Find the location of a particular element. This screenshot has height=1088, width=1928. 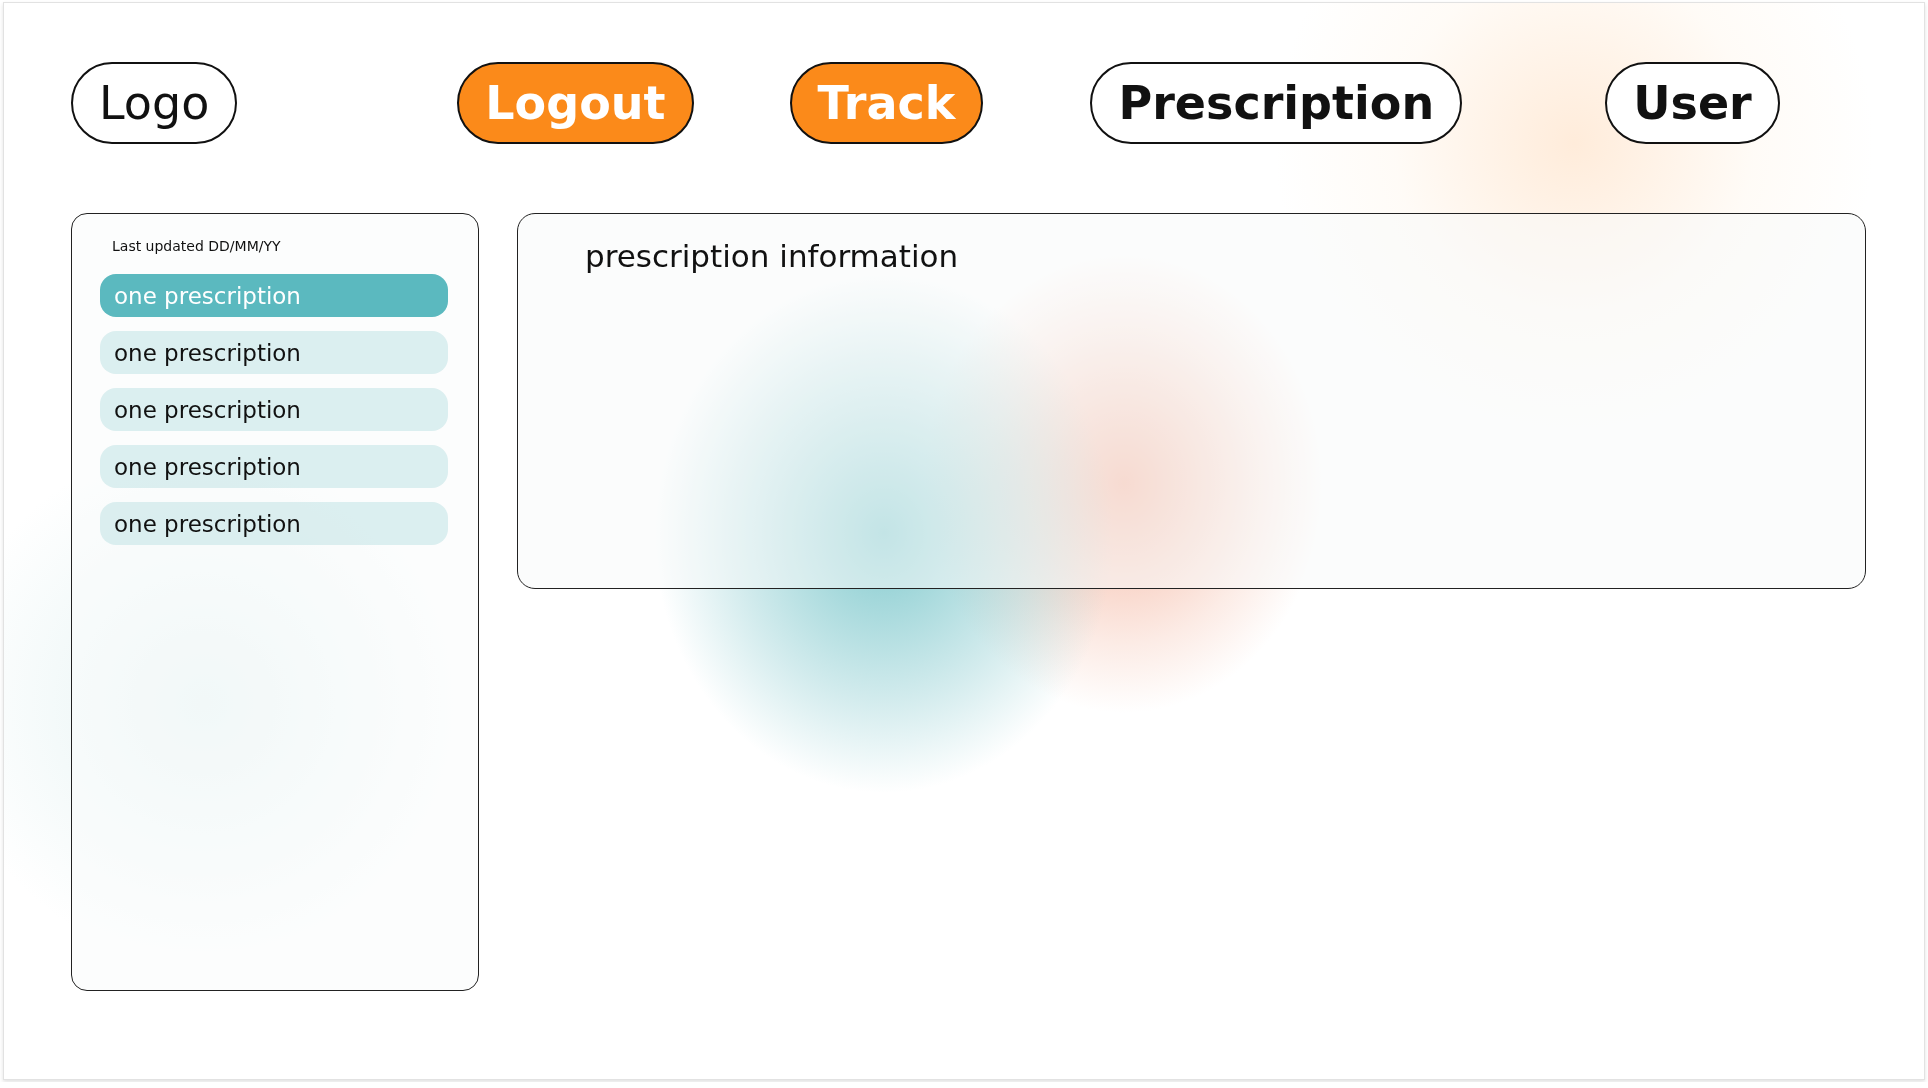

nav-button: Prescription is located at coordinates (1276, 103).